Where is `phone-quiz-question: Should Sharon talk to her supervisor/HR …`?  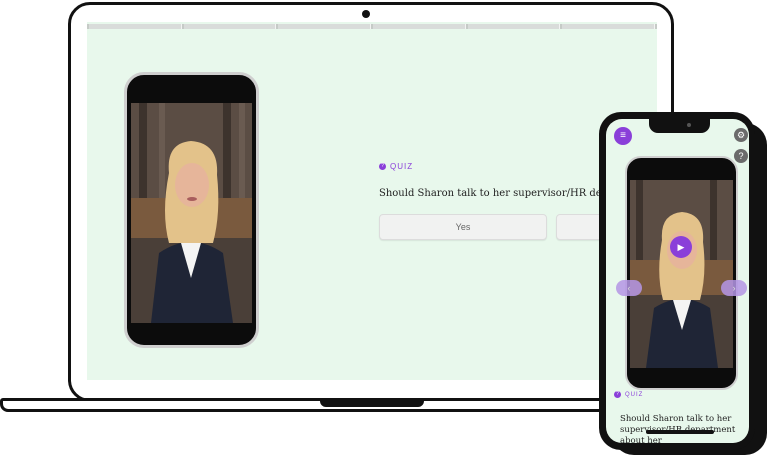 phone-quiz-question: Should Sharon talk to her supervisor/HR … is located at coordinates (677, 428).